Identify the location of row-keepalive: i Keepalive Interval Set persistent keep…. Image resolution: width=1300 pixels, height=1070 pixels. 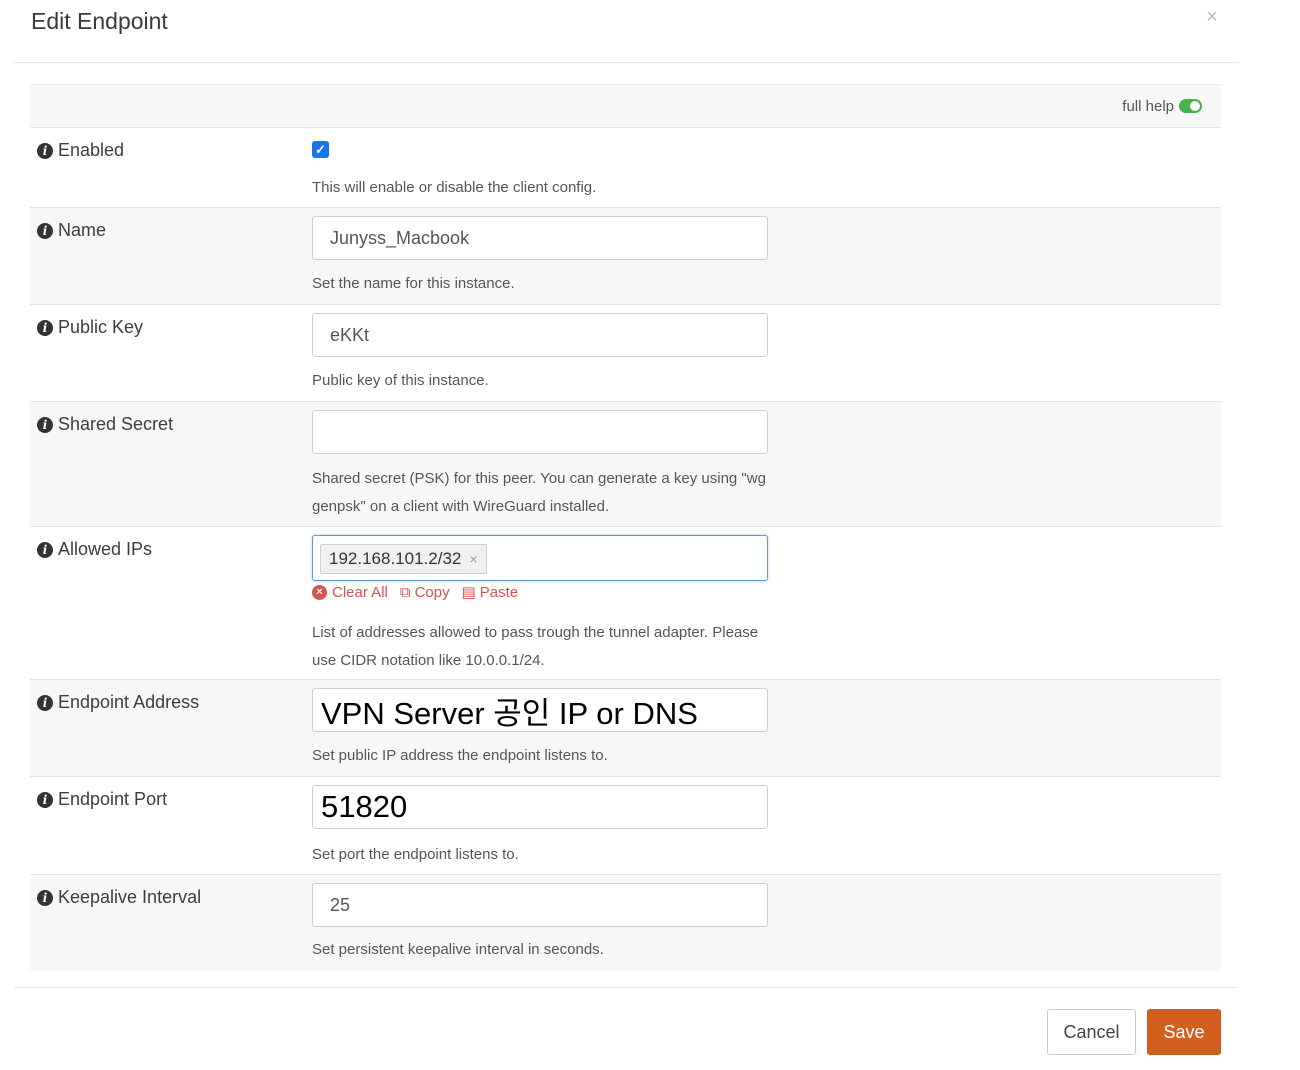
(625, 922).